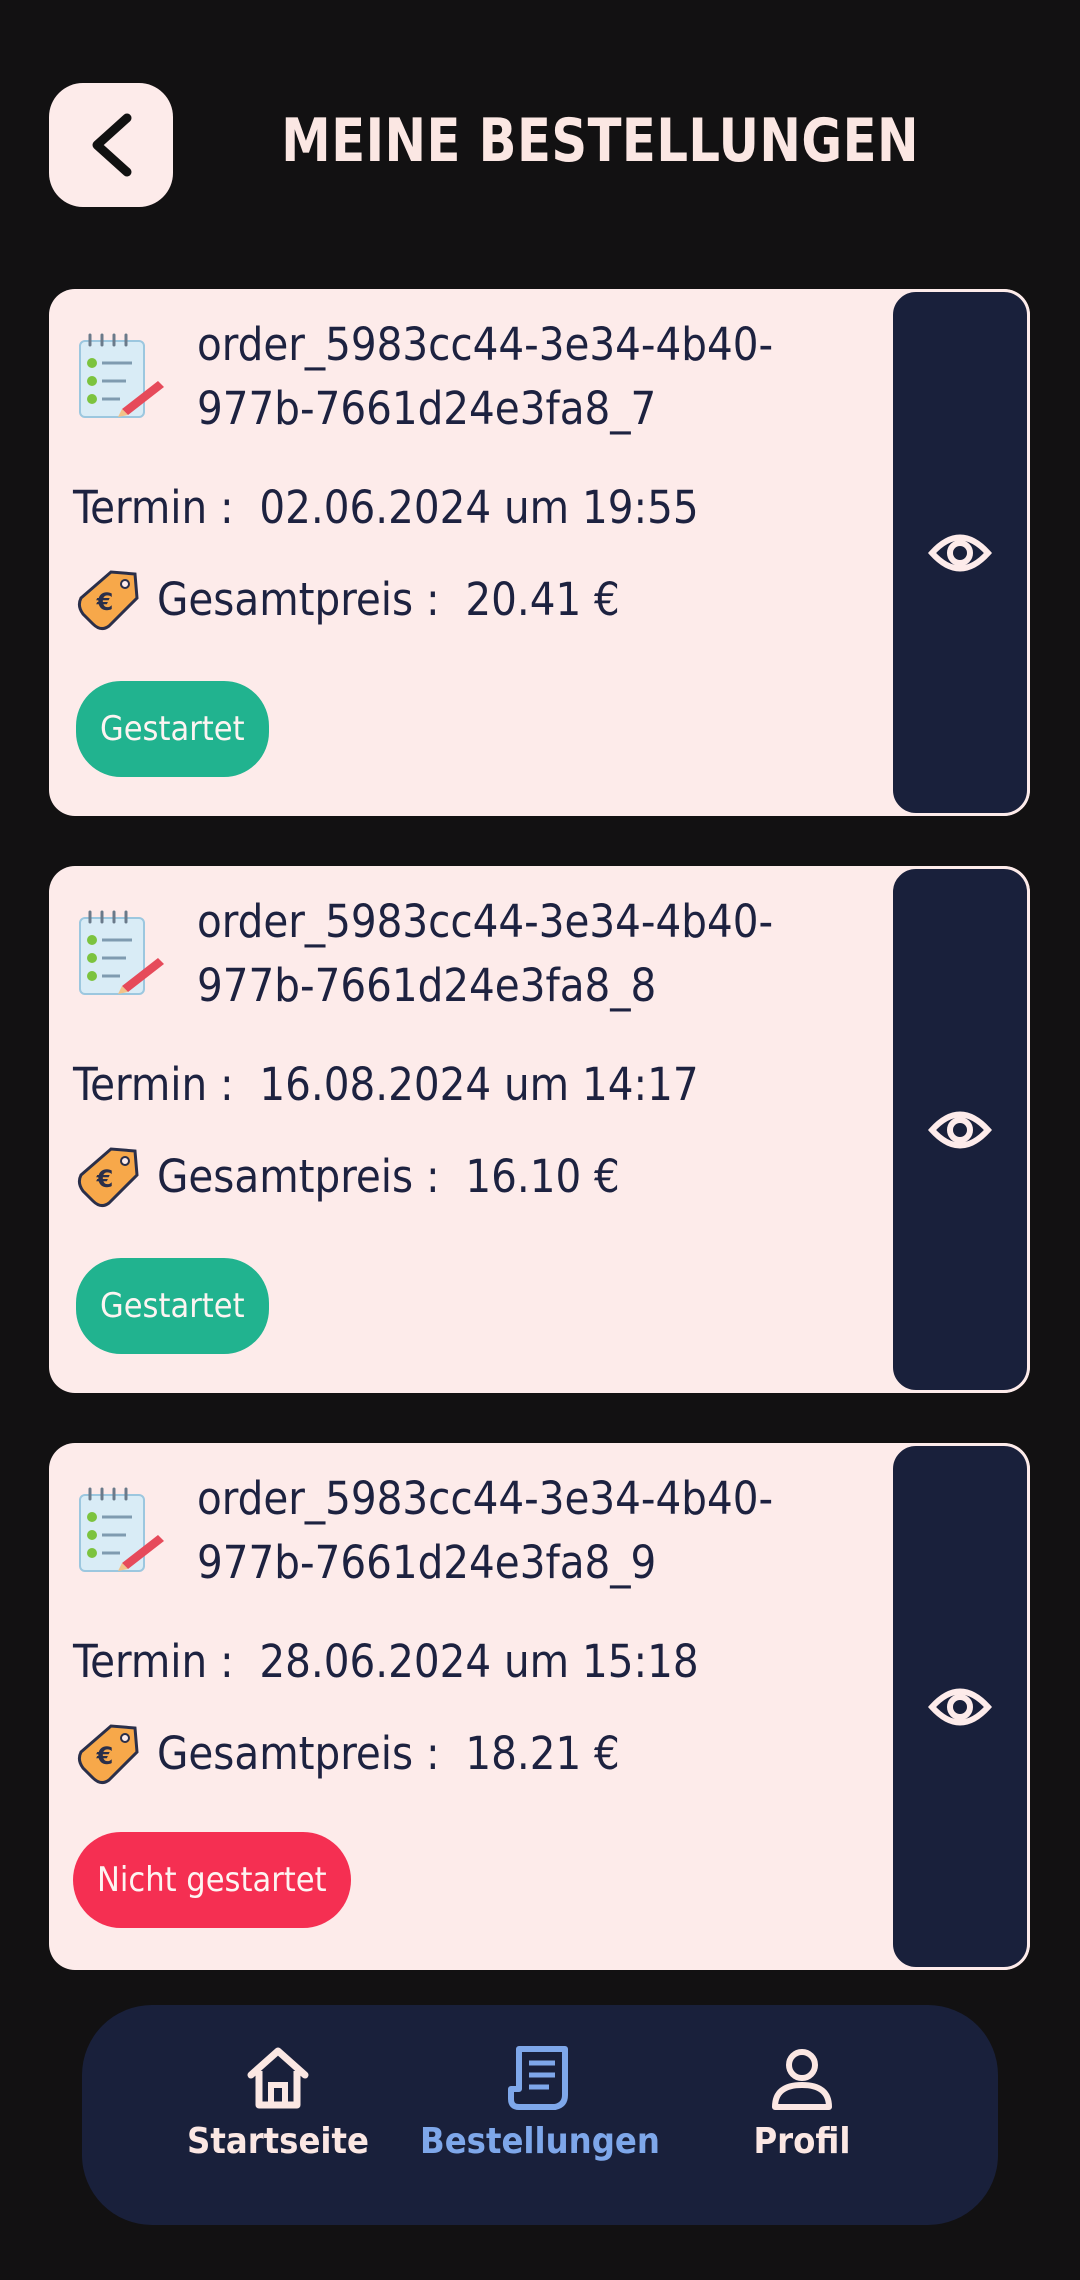 The image size is (1080, 2280). Describe the element at coordinates (542, 599) in the screenshot. I see `price-value: 20.41 €` at that location.